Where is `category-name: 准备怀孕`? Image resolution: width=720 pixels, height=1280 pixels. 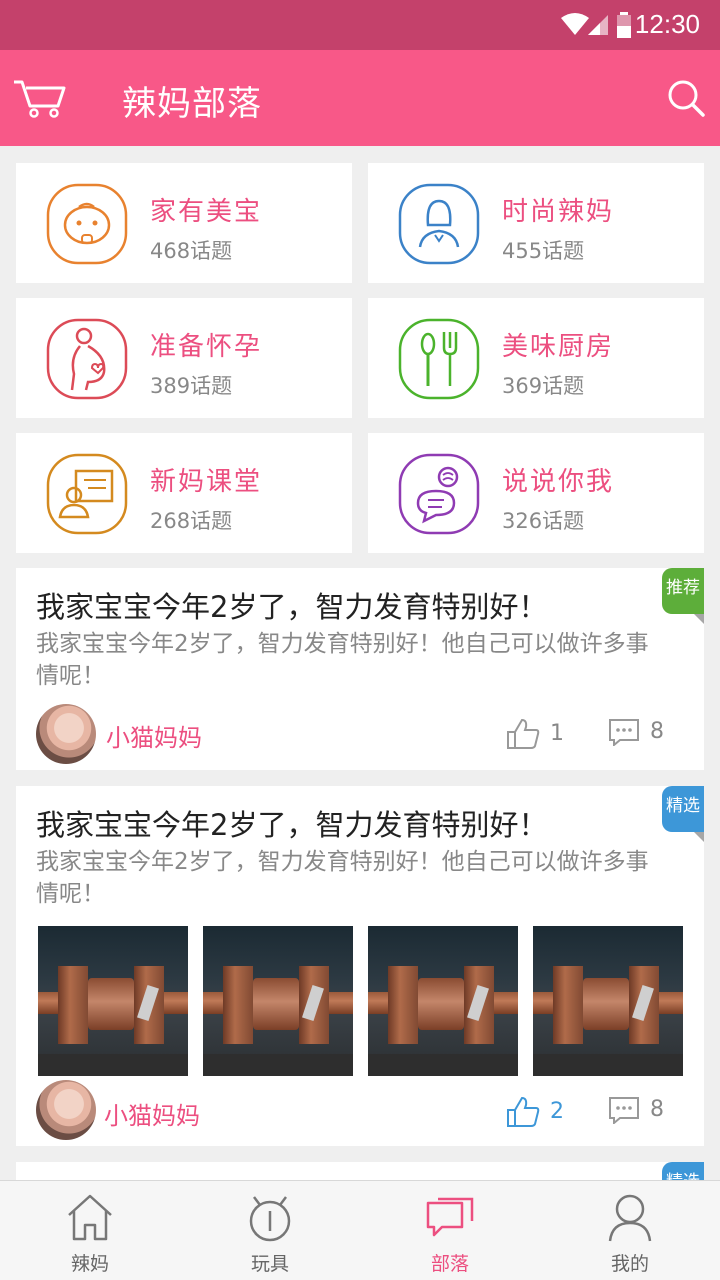
category-name: 准备怀孕 is located at coordinates (206, 347).